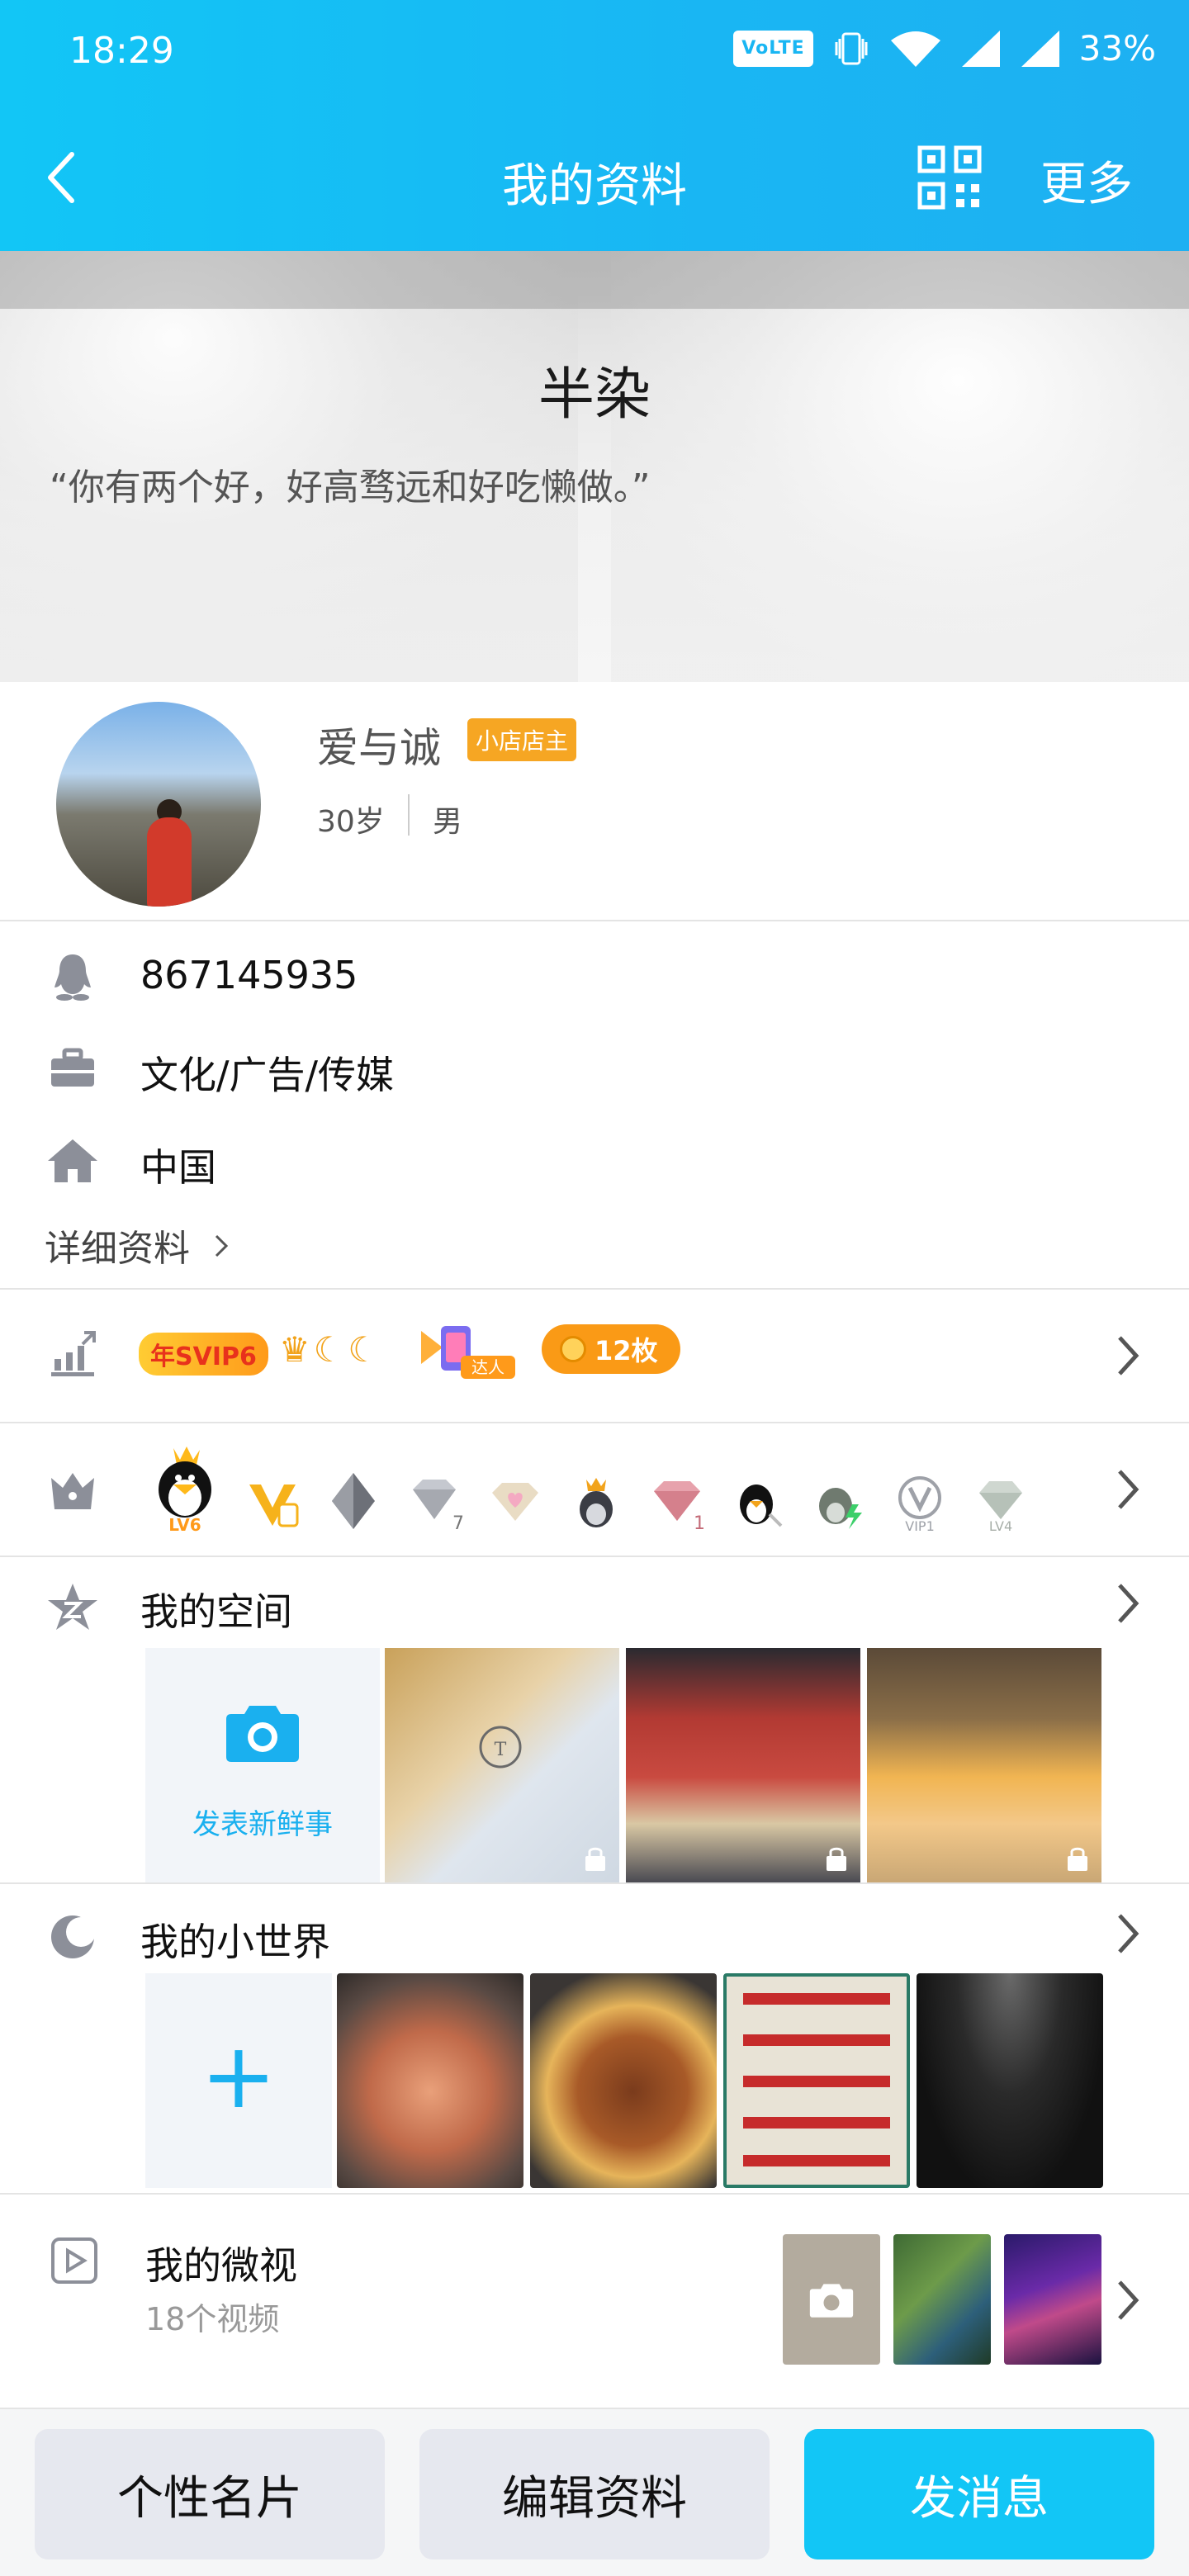 The image size is (1189, 2576). What do you see at coordinates (487, 1367) in the screenshot?
I see `daren-label: 达人` at bounding box center [487, 1367].